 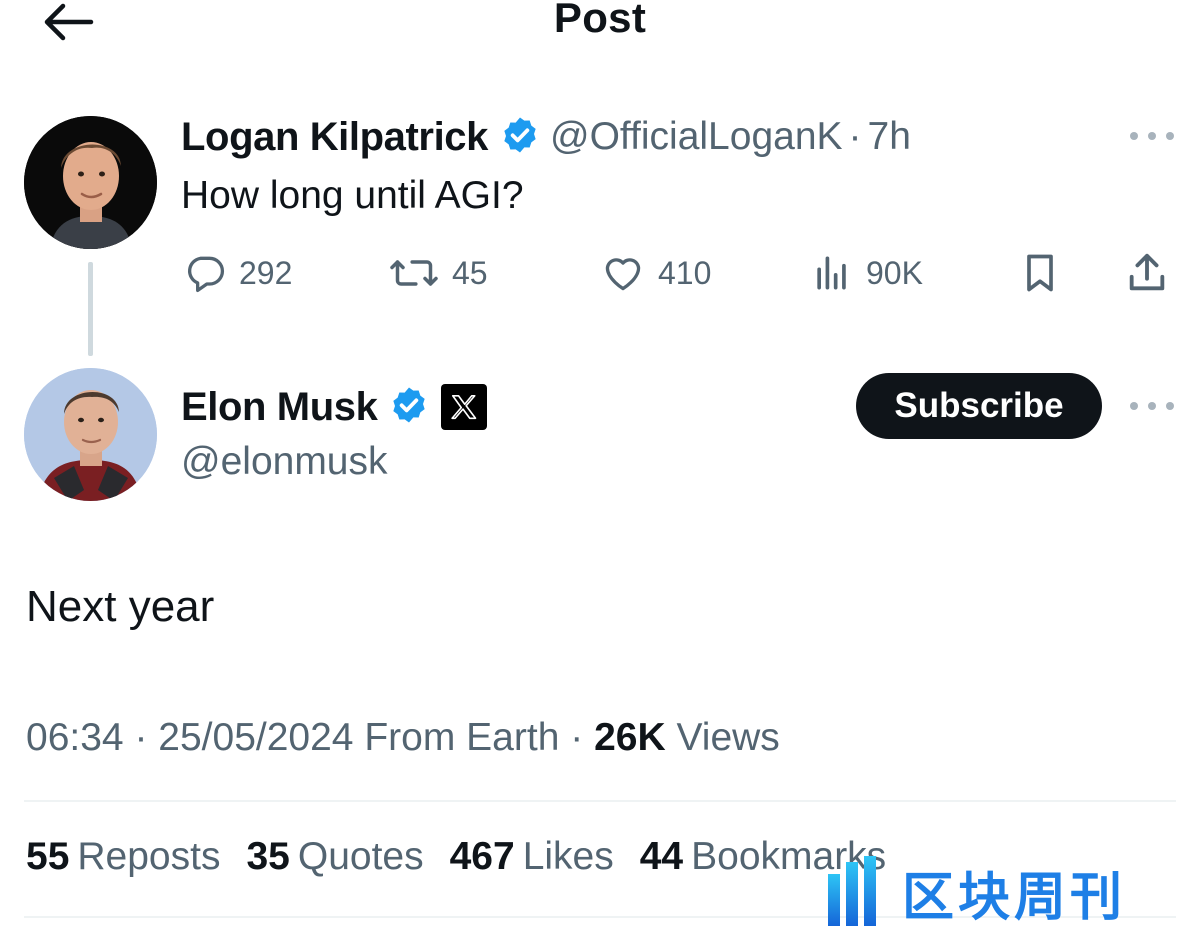 I want to click on views-button: 90K, so click(x=866, y=273).